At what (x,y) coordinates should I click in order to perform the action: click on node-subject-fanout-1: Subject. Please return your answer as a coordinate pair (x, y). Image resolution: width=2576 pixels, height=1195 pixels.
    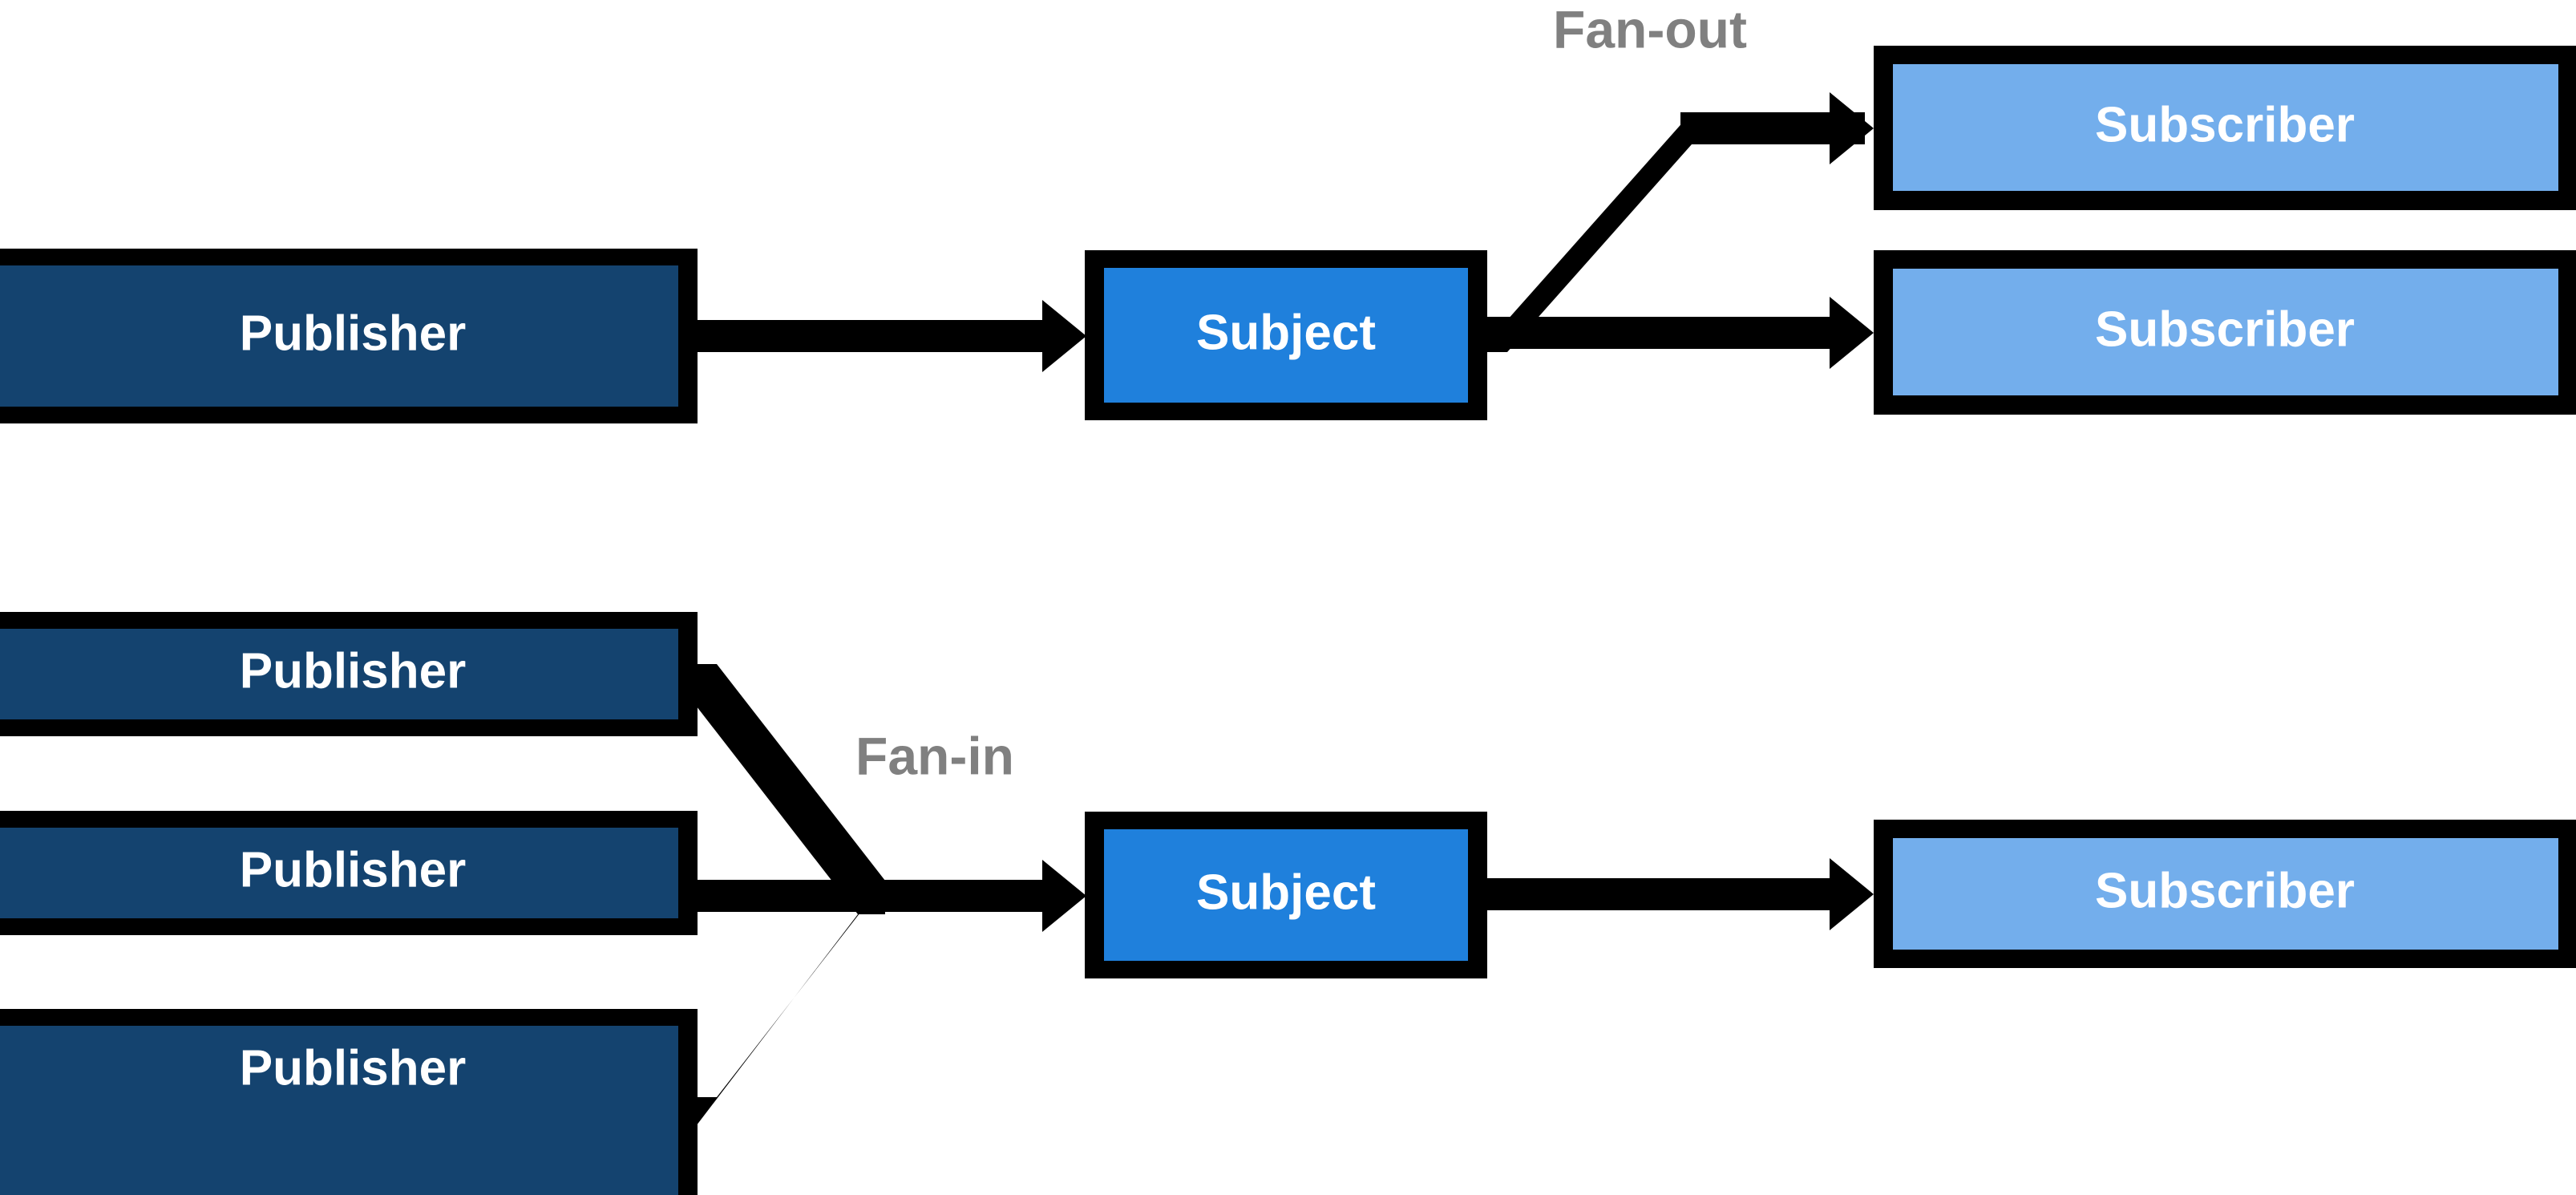
    Looking at the image, I should click on (1286, 335).